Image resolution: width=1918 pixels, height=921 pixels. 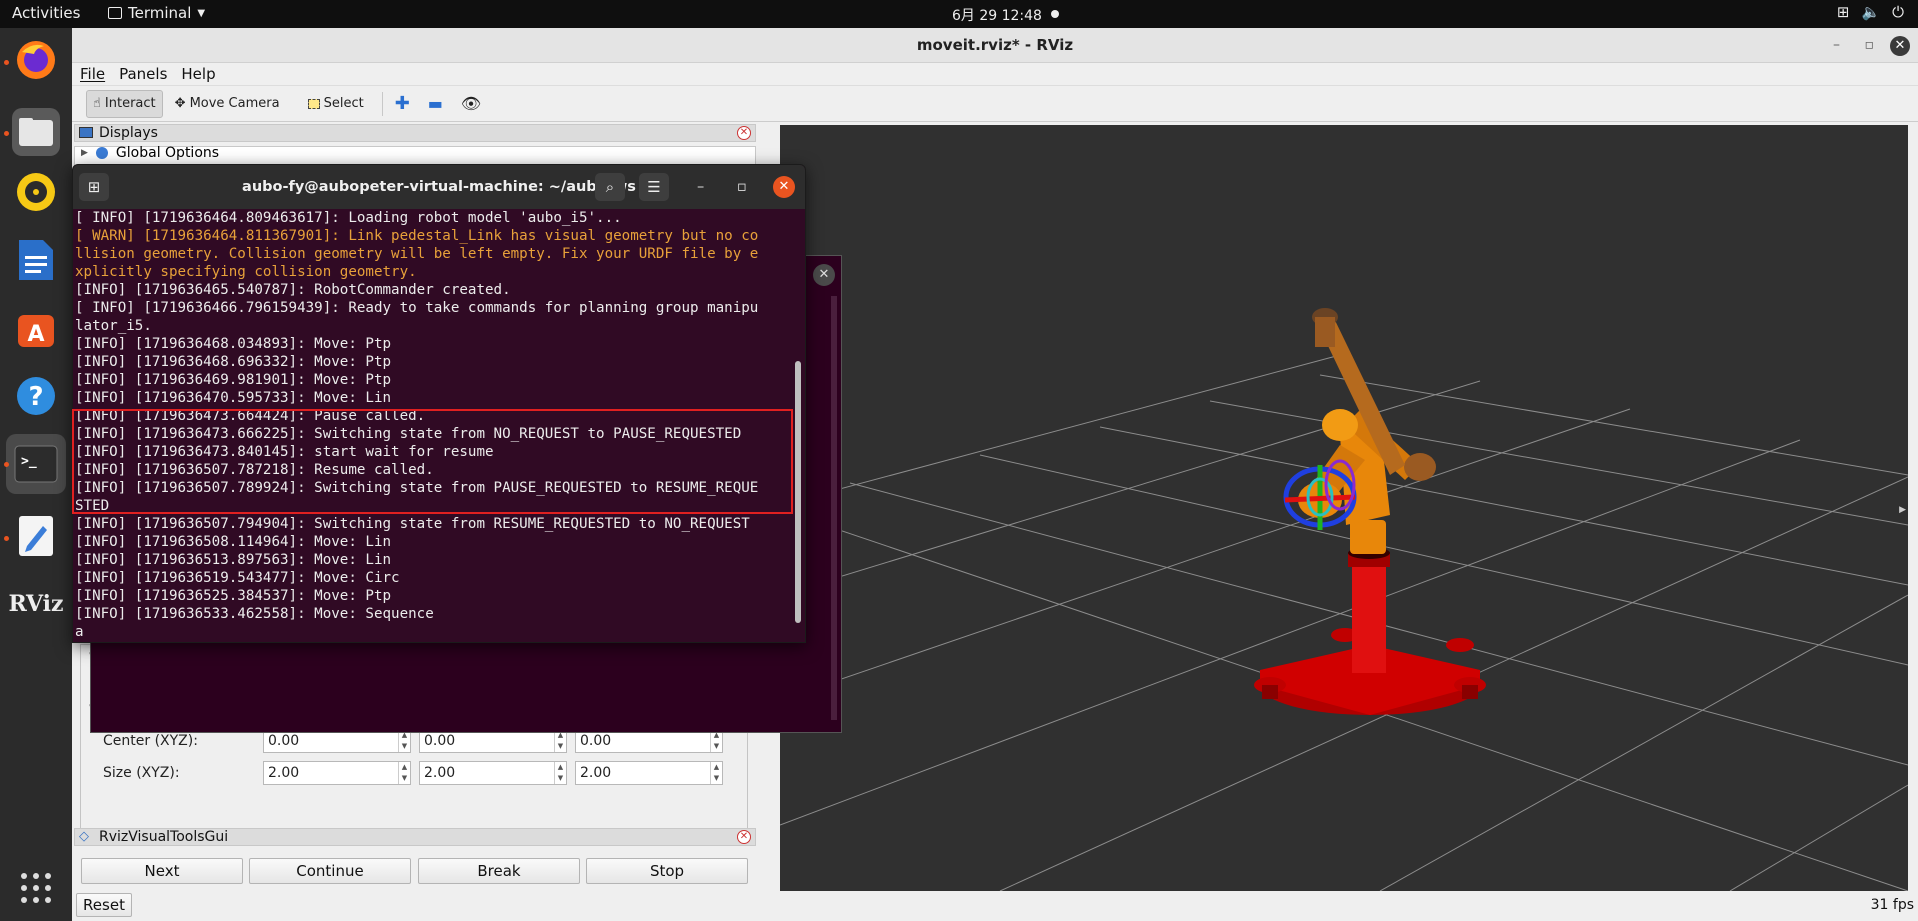 I want to click on select-box-icon, so click(x=313, y=103).